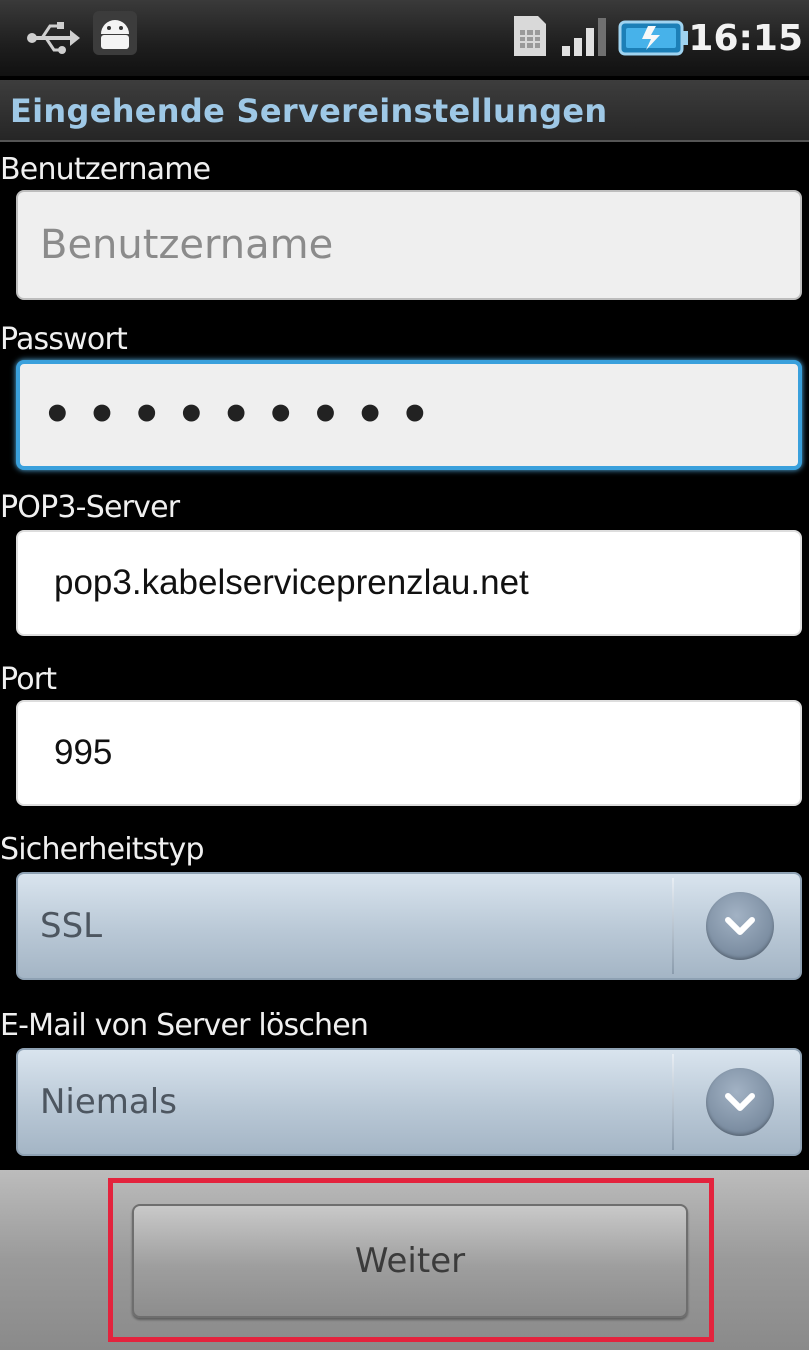 This screenshot has width=809, height=1350. I want to click on android-notification-icon, so click(115, 33).